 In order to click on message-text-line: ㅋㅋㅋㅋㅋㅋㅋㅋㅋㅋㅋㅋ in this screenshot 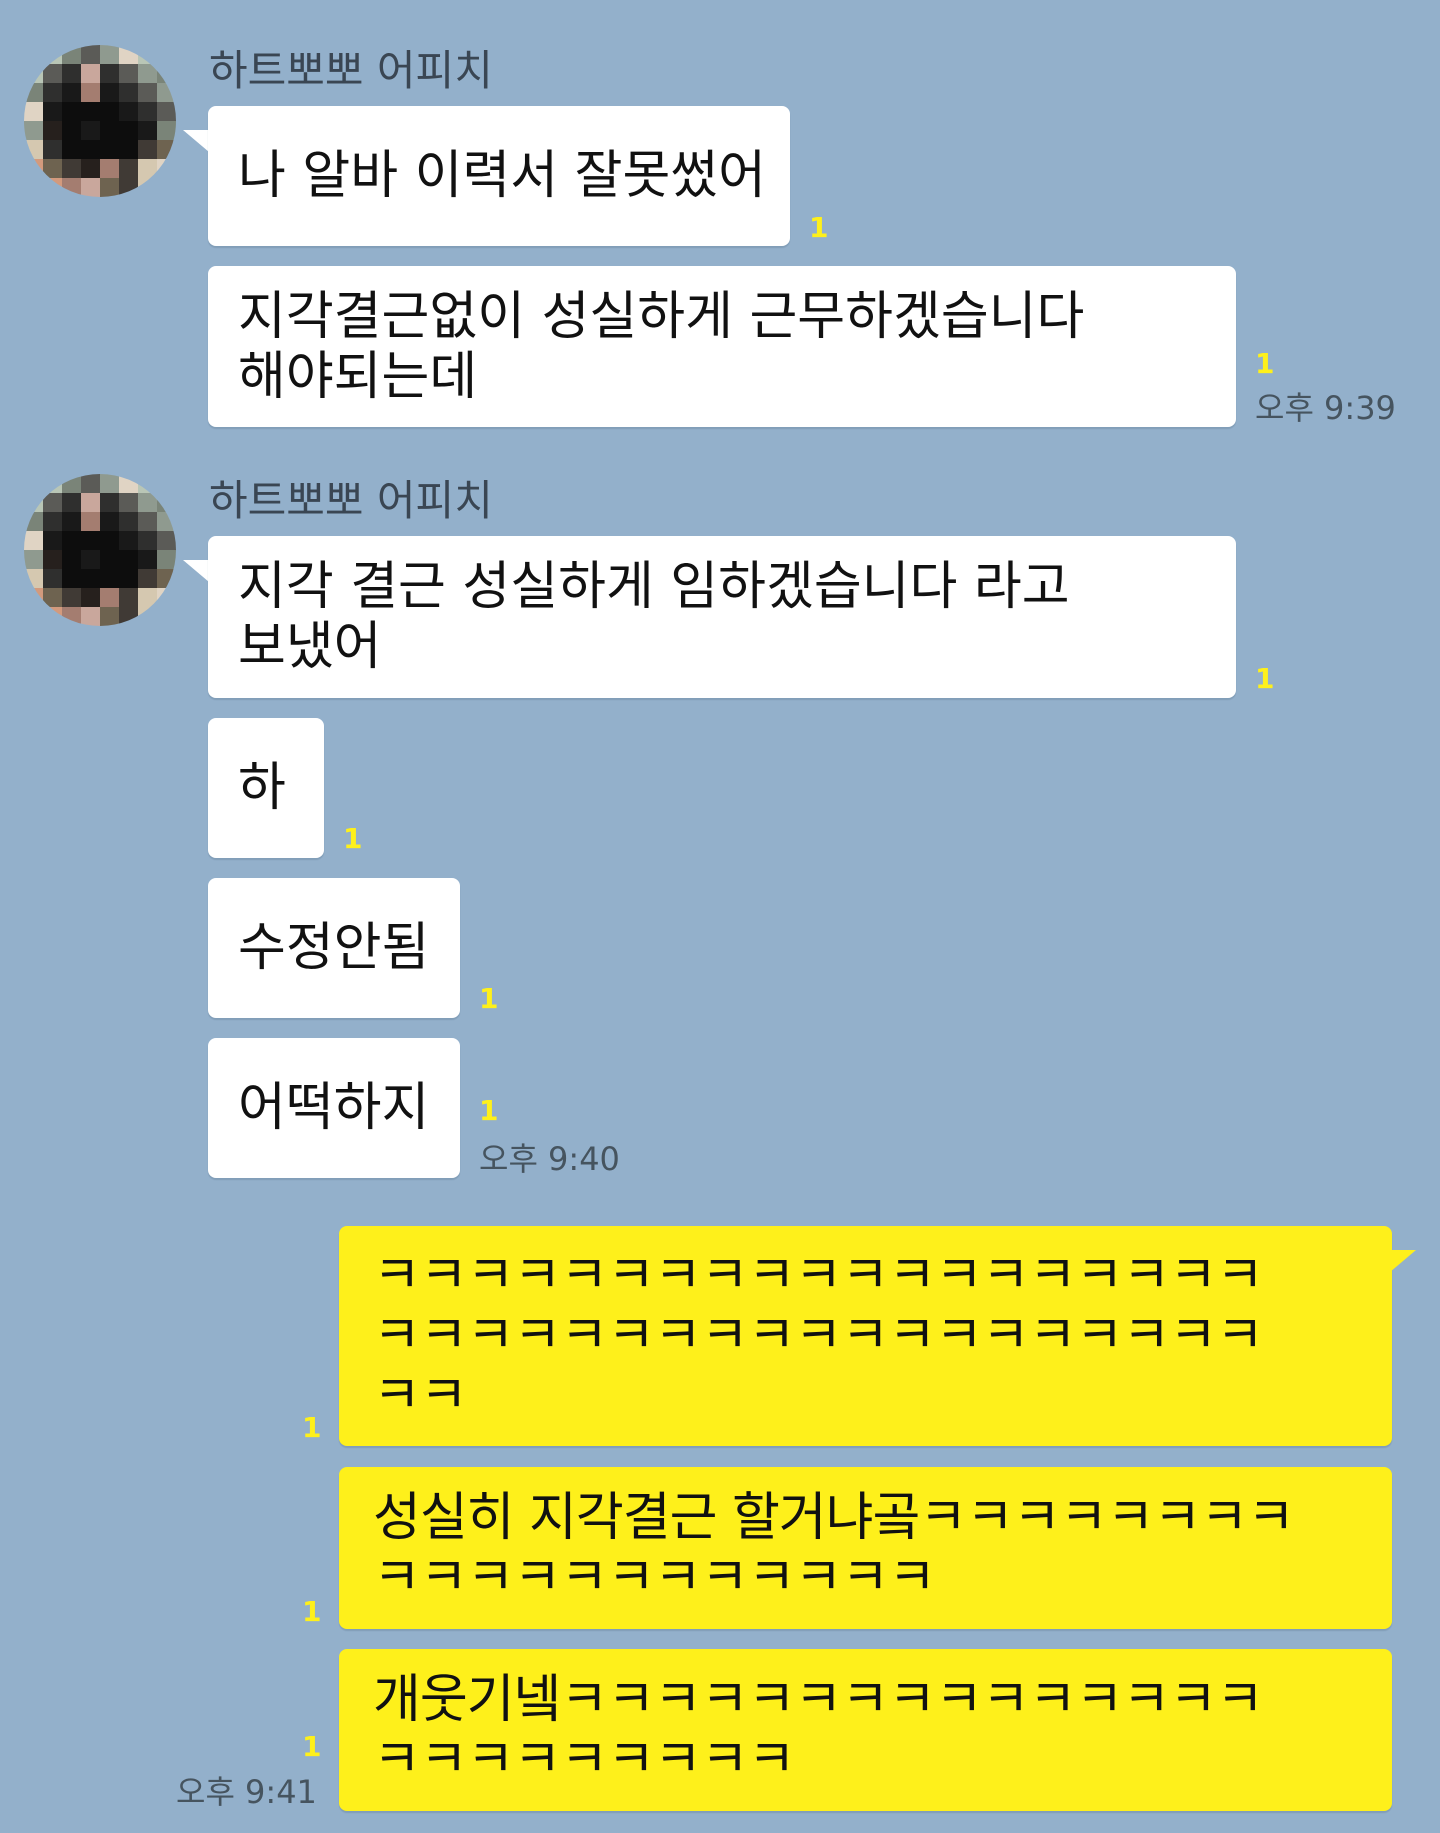, I will do `click(654, 1578)`.